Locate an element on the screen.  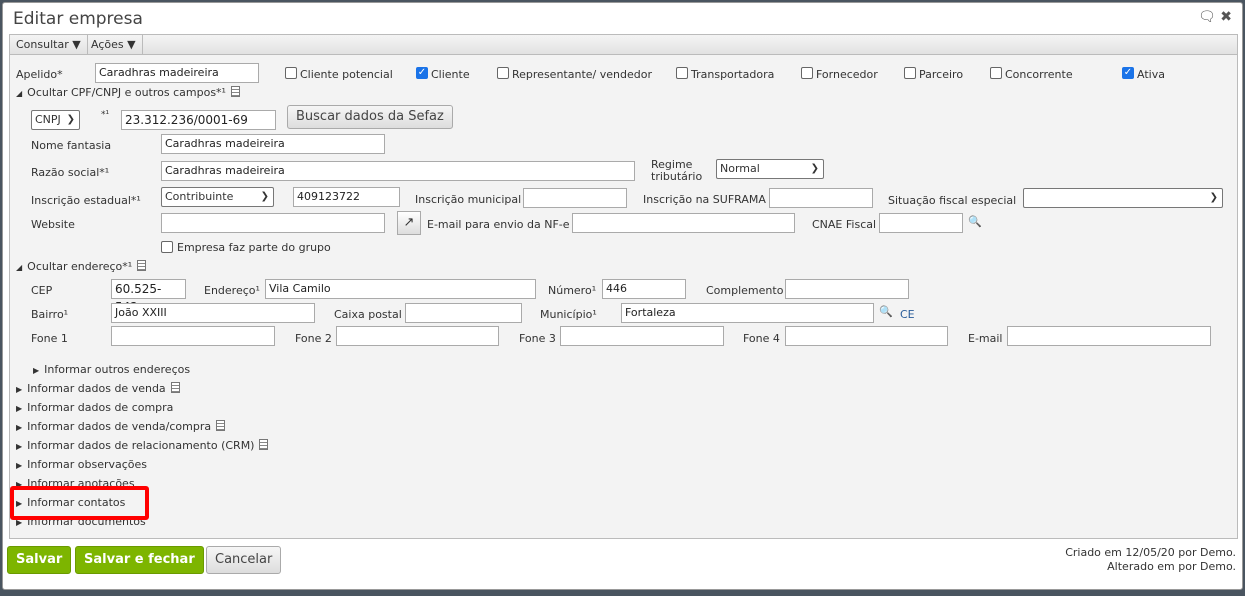
caixa-postal-input is located at coordinates (463, 313).